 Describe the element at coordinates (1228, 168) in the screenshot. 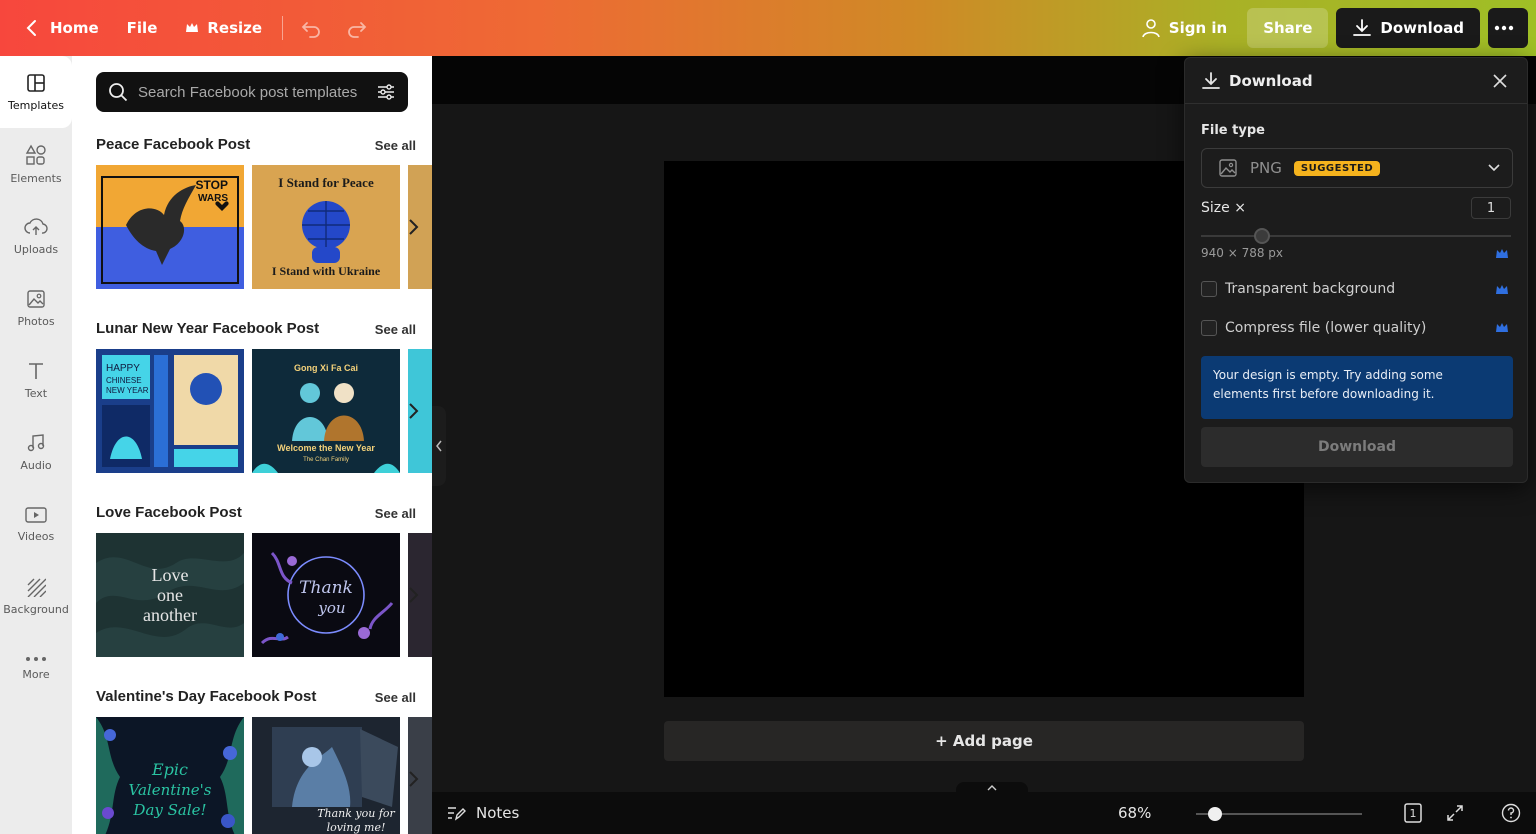

I see `image-icon` at that location.